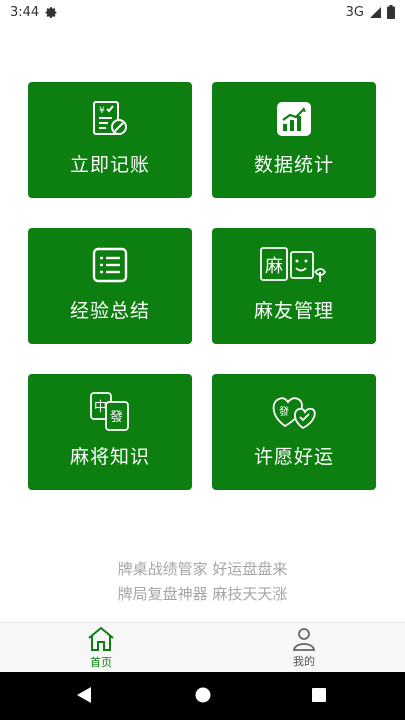 The image size is (405, 720). Describe the element at coordinates (202, 569) in the screenshot. I see `slogan-line-1: 牌桌战绩管家 好运盘盘来` at that location.